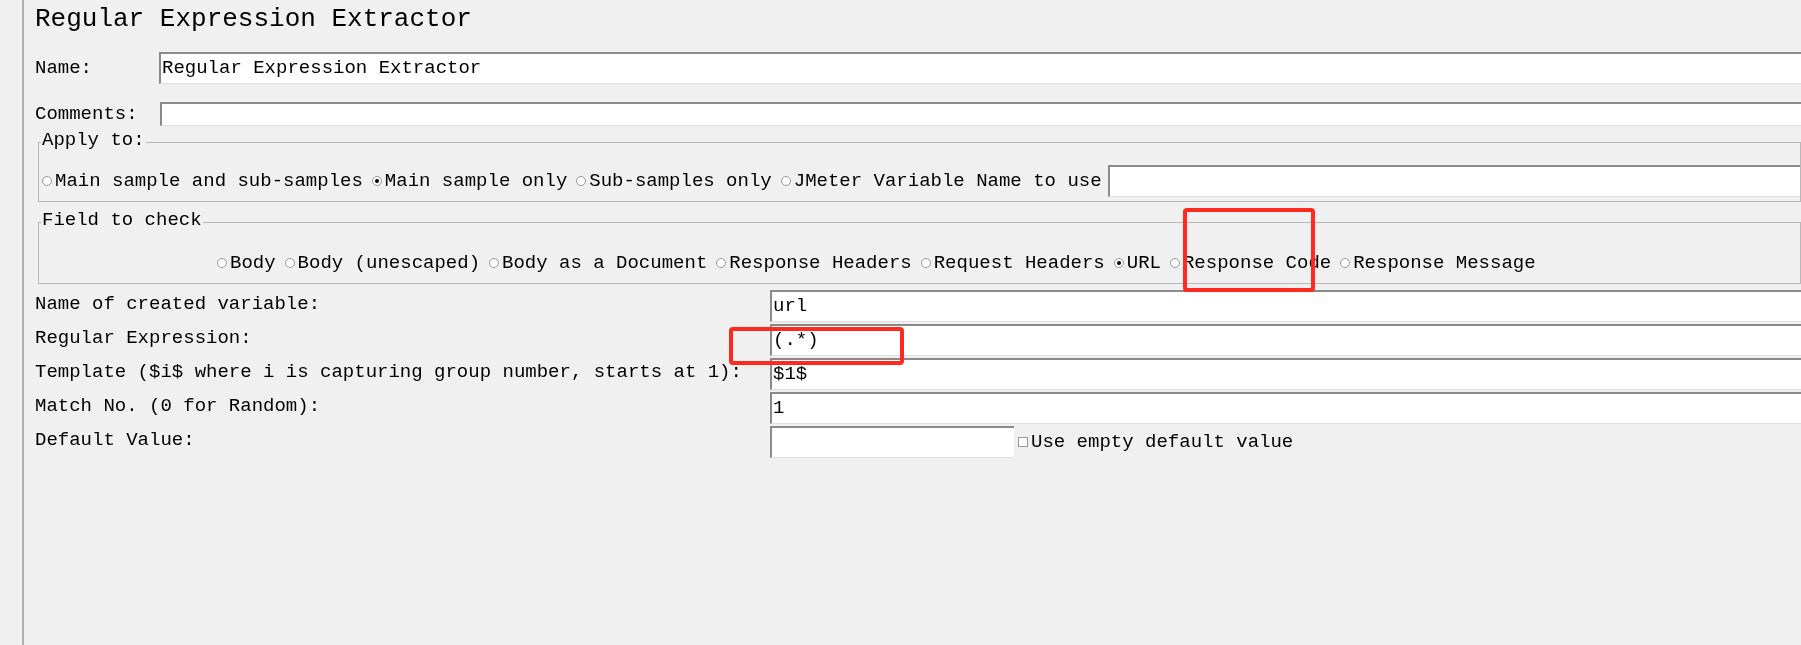  I want to click on radio-option: Main sample only, so click(469, 180).